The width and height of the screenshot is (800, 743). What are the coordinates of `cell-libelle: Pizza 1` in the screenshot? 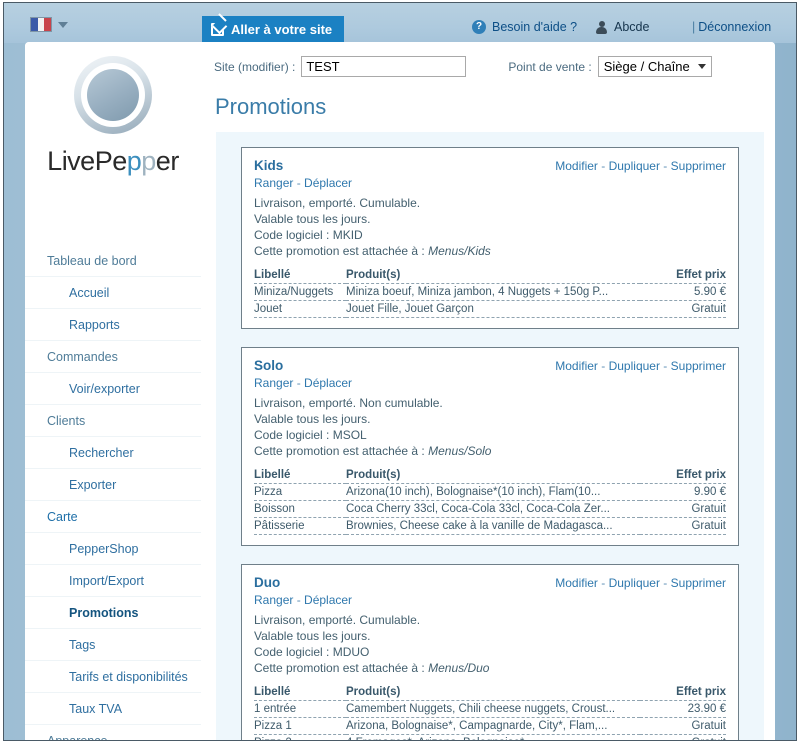 It's located at (300, 726).